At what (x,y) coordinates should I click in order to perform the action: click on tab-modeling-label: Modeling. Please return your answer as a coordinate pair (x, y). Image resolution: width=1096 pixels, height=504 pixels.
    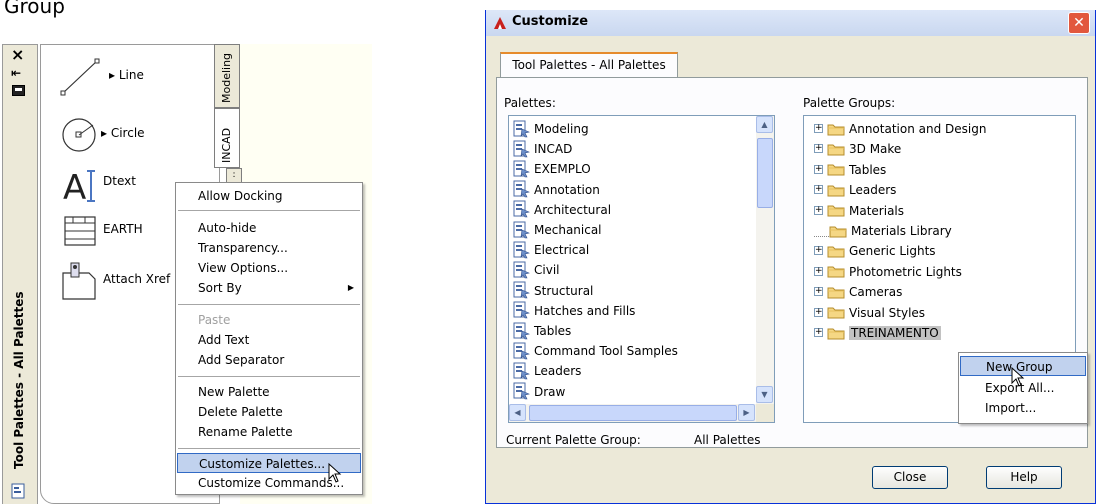
    Looking at the image, I should click on (226, 77).